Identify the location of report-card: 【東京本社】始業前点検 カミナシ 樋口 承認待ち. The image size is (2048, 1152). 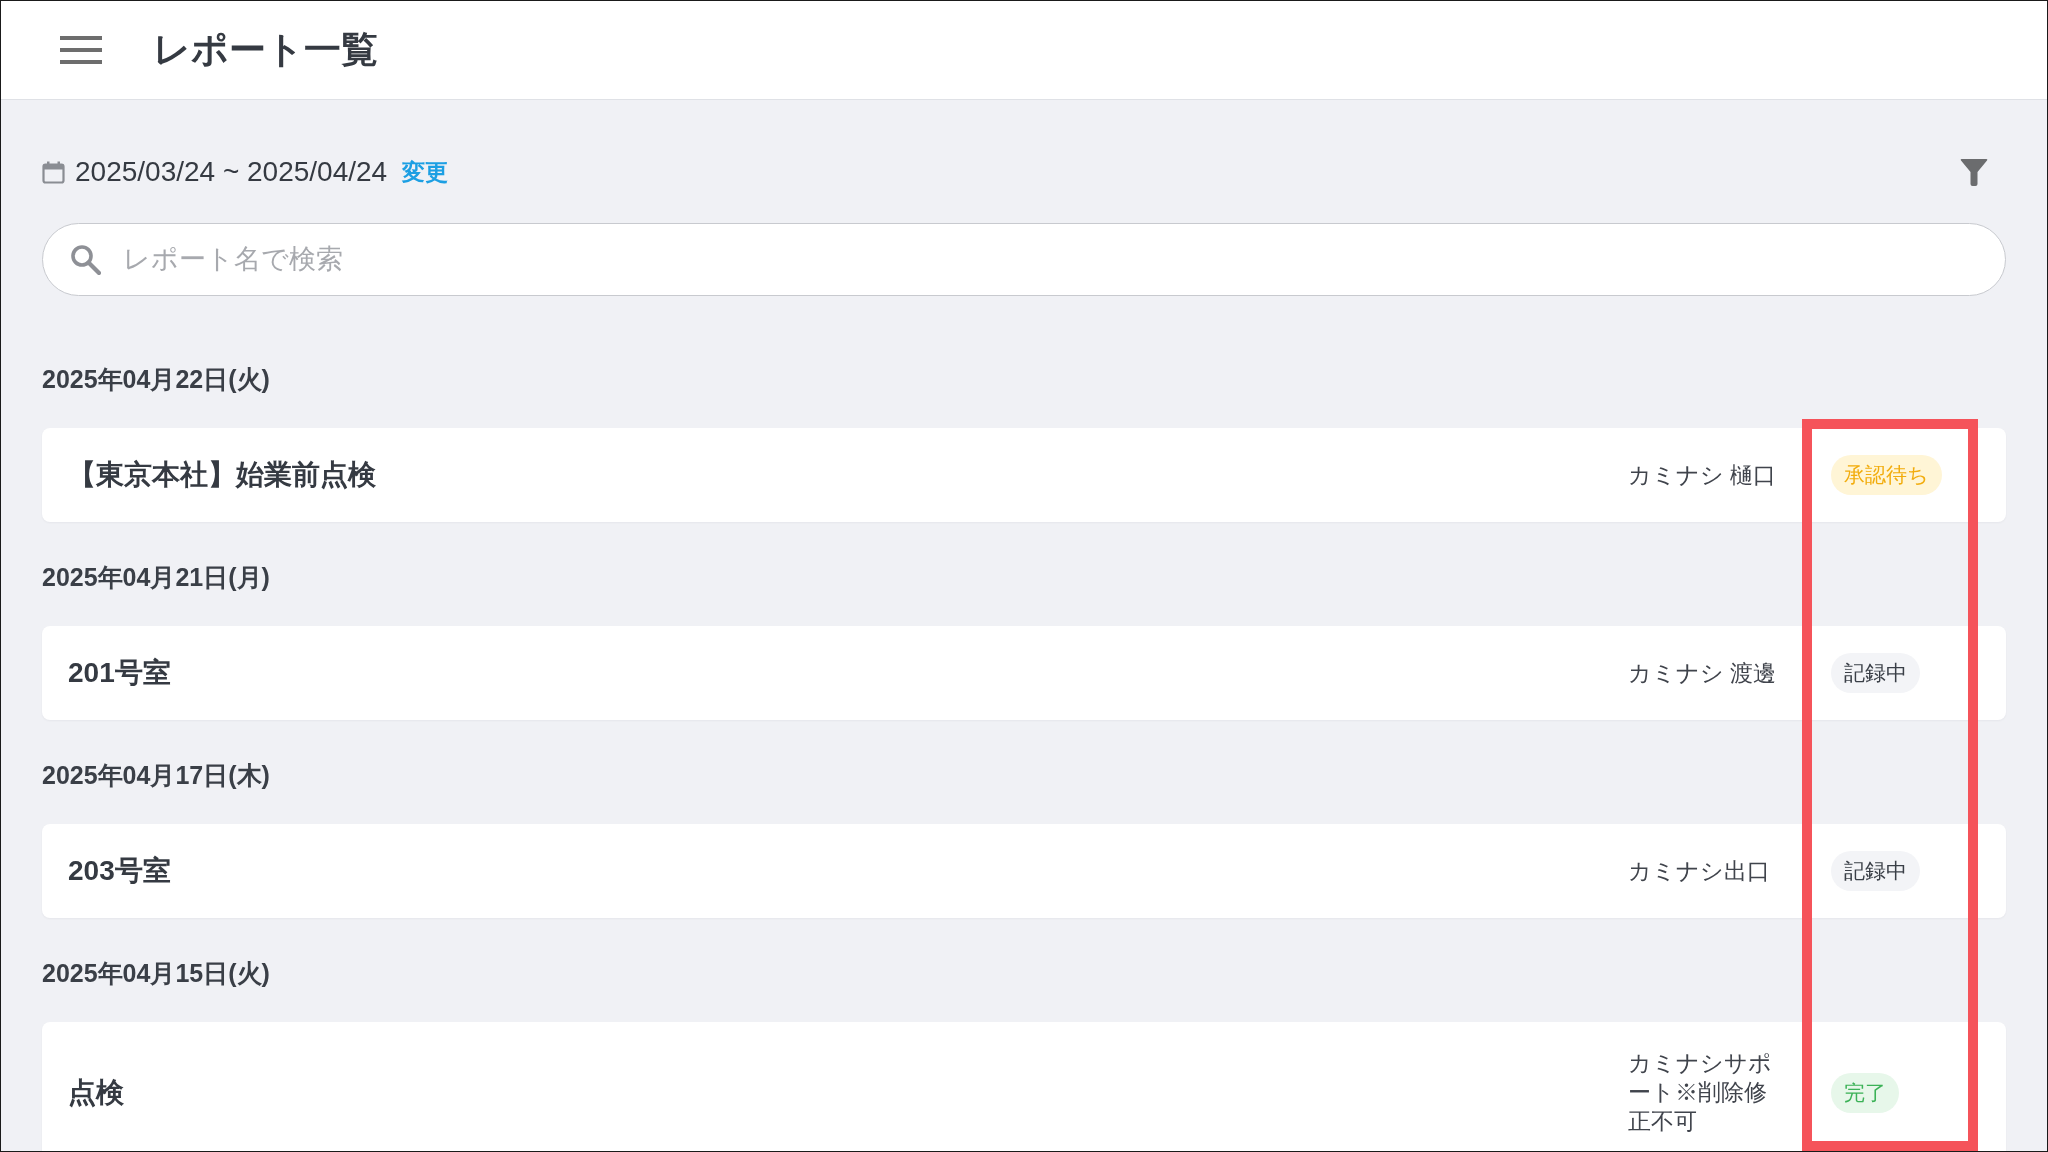
(1024, 475).